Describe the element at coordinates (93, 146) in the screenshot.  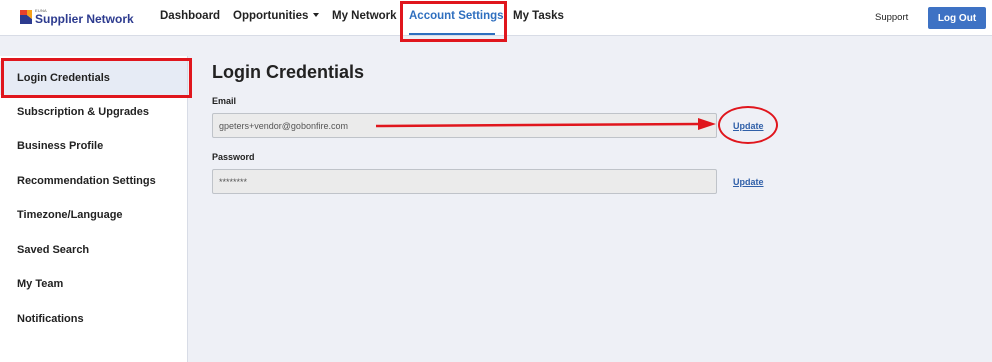
I see `sidebar-item-business-profile: Business Profile` at that location.